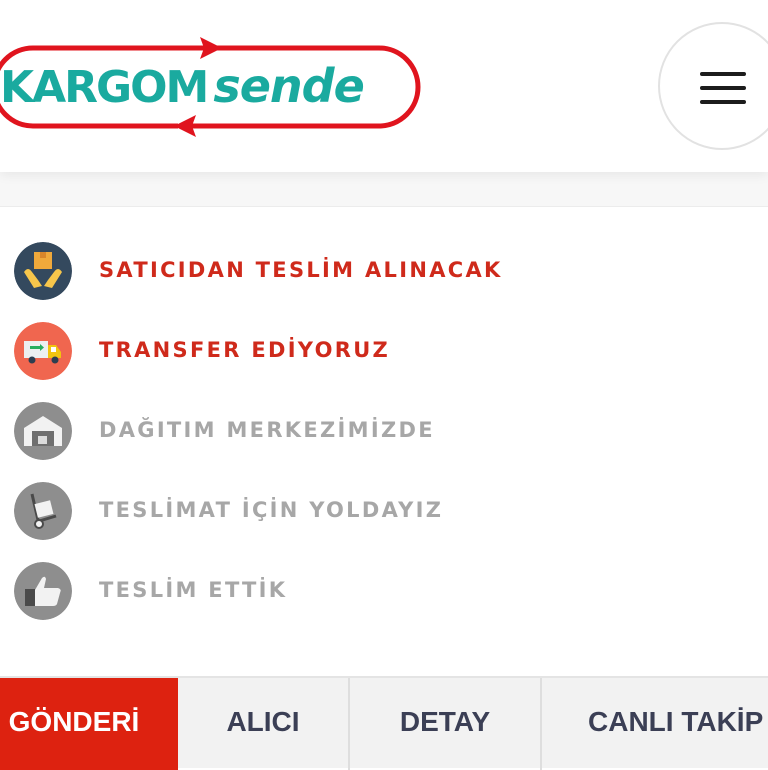 The image size is (768, 770). I want to click on step-out-for-delivery: TESLİMAT İÇİN YOLDAYIZ, so click(314, 512).